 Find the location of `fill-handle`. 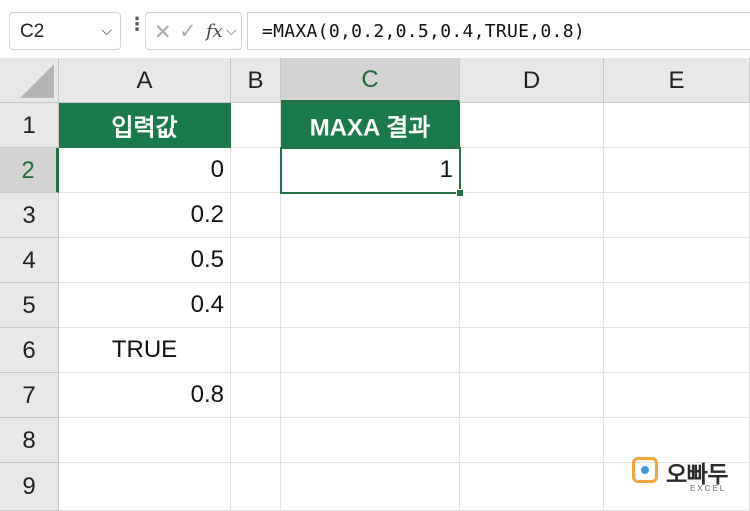

fill-handle is located at coordinates (460, 193).